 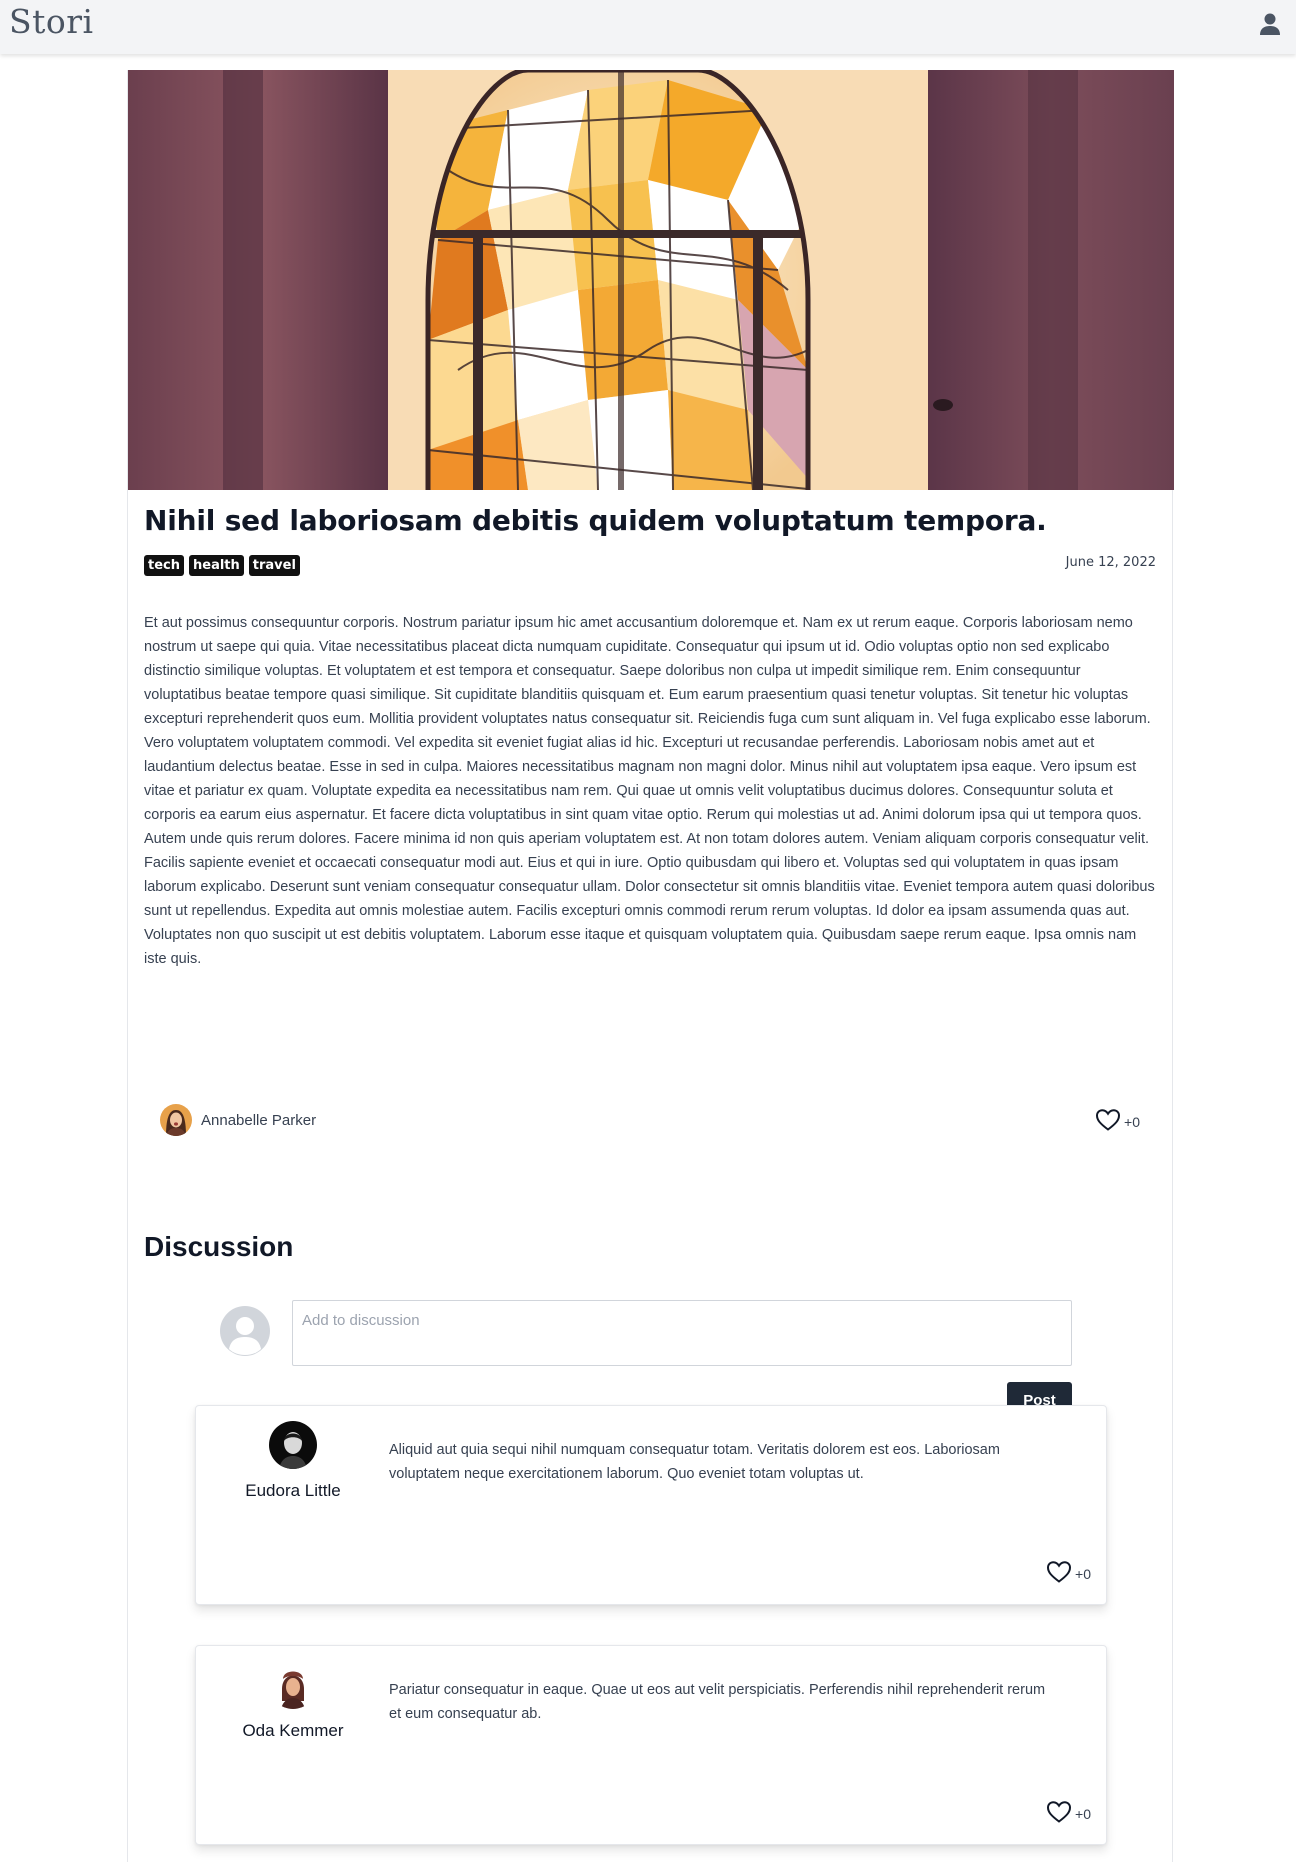 I want to click on discussion-title: Discussion, so click(x=219, y=1246).